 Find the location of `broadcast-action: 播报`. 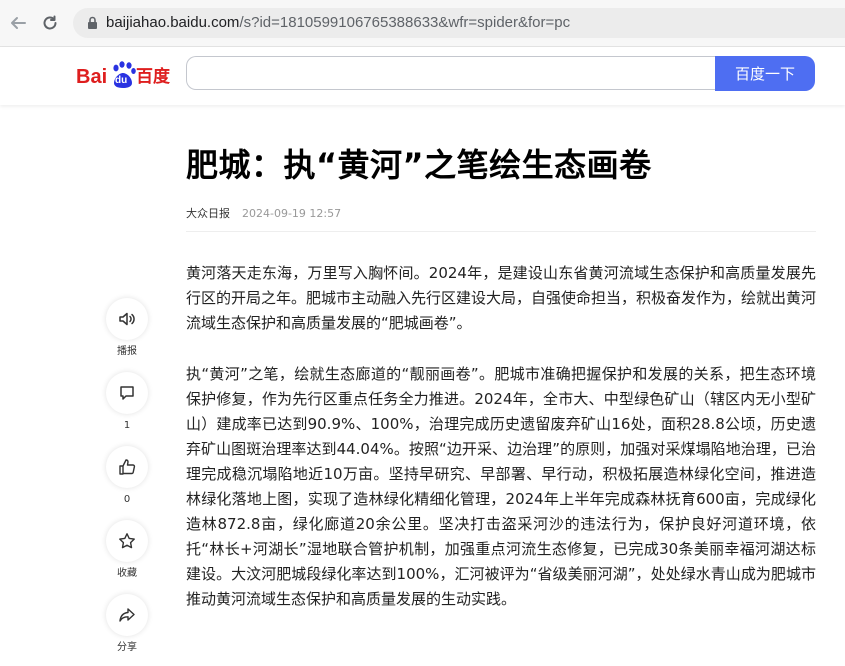

broadcast-action: 播报 is located at coordinates (127, 328).